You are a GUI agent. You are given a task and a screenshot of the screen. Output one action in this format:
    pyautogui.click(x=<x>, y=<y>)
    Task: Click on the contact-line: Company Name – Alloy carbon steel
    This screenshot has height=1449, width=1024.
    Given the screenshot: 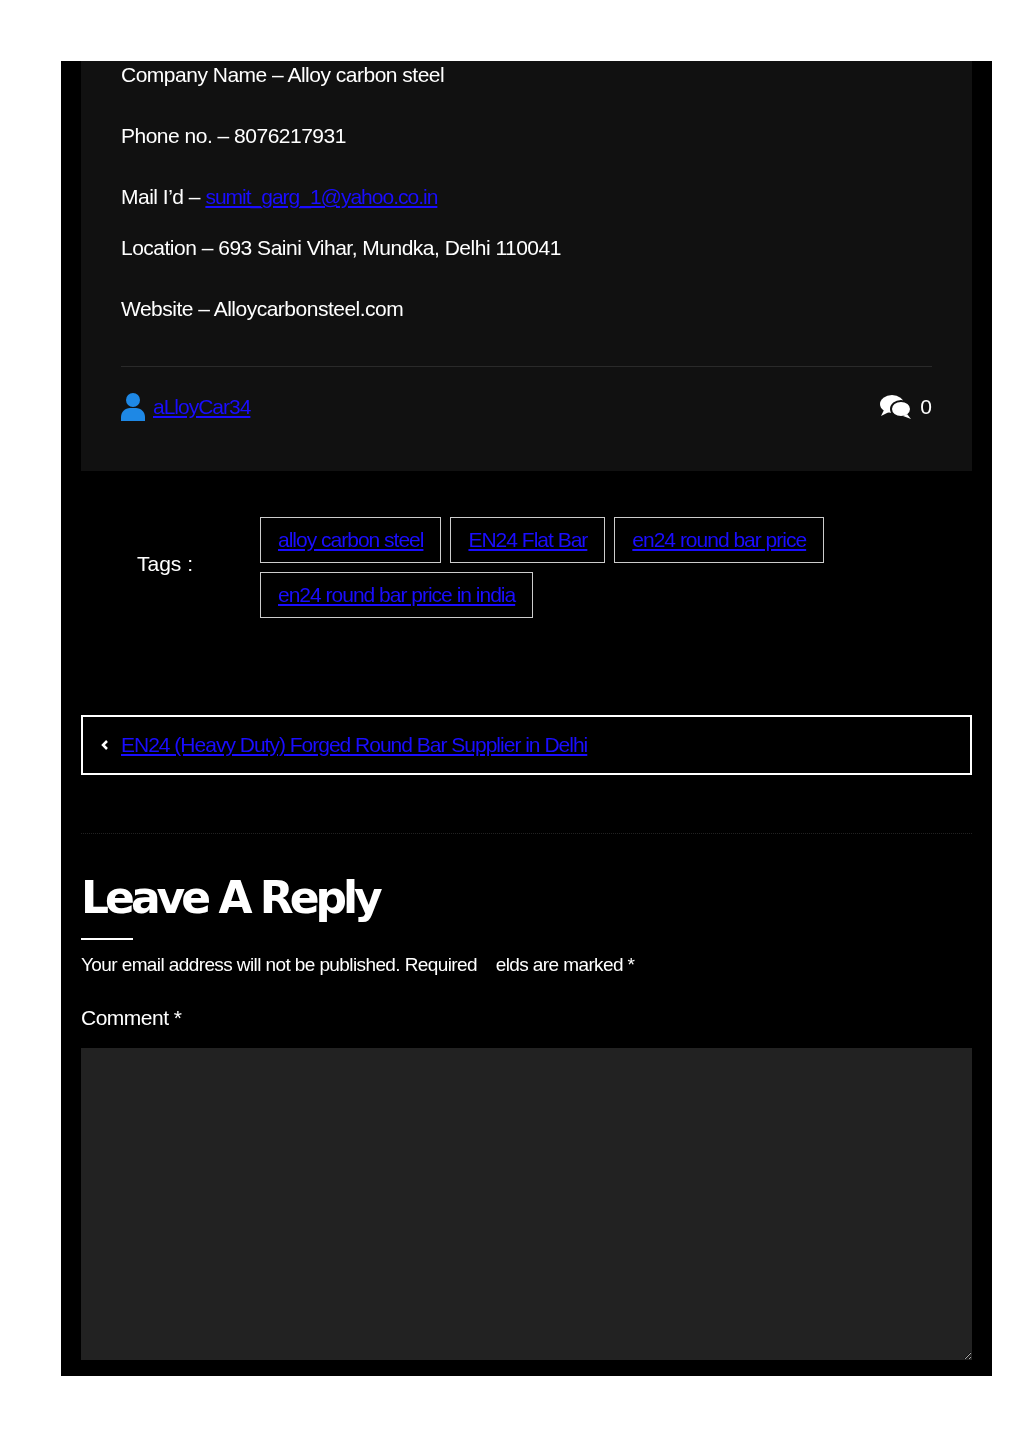 What is the action you would take?
    pyautogui.click(x=283, y=75)
    